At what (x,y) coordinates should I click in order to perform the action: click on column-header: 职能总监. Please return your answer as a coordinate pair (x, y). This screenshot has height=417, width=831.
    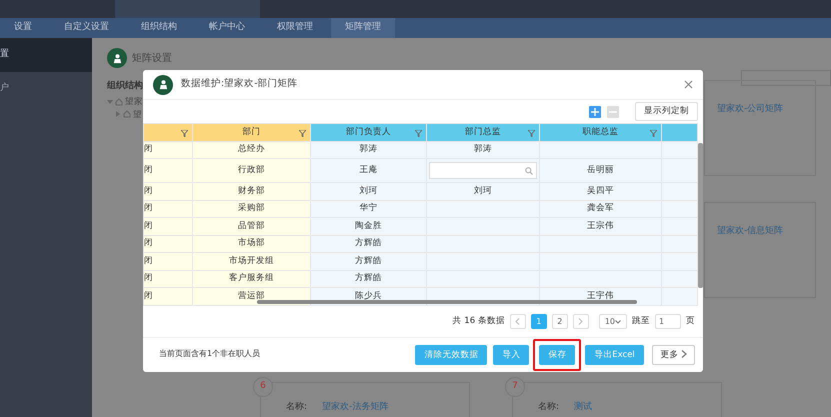
    Looking at the image, I should click on (601, 132).